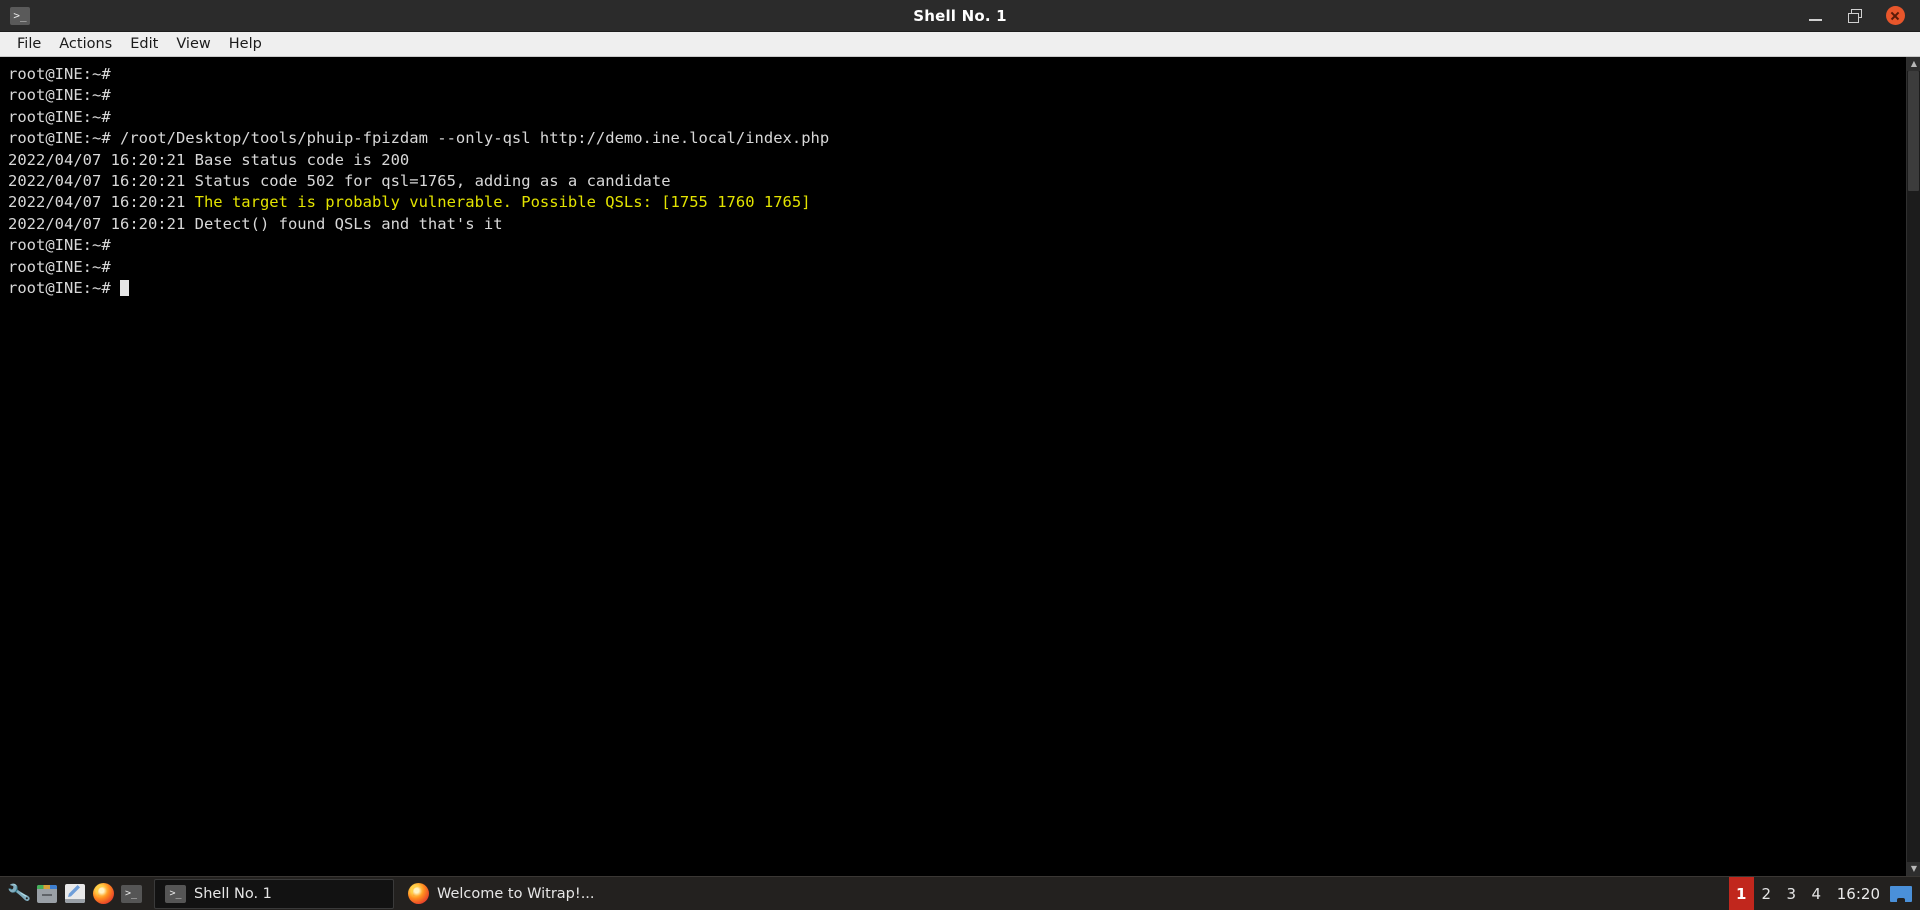 The height and width of the screenshot is (910, 1920). Describe the element at coordinates (29, 44) in the screenshot. I see `menu-item-file: File` at that location.